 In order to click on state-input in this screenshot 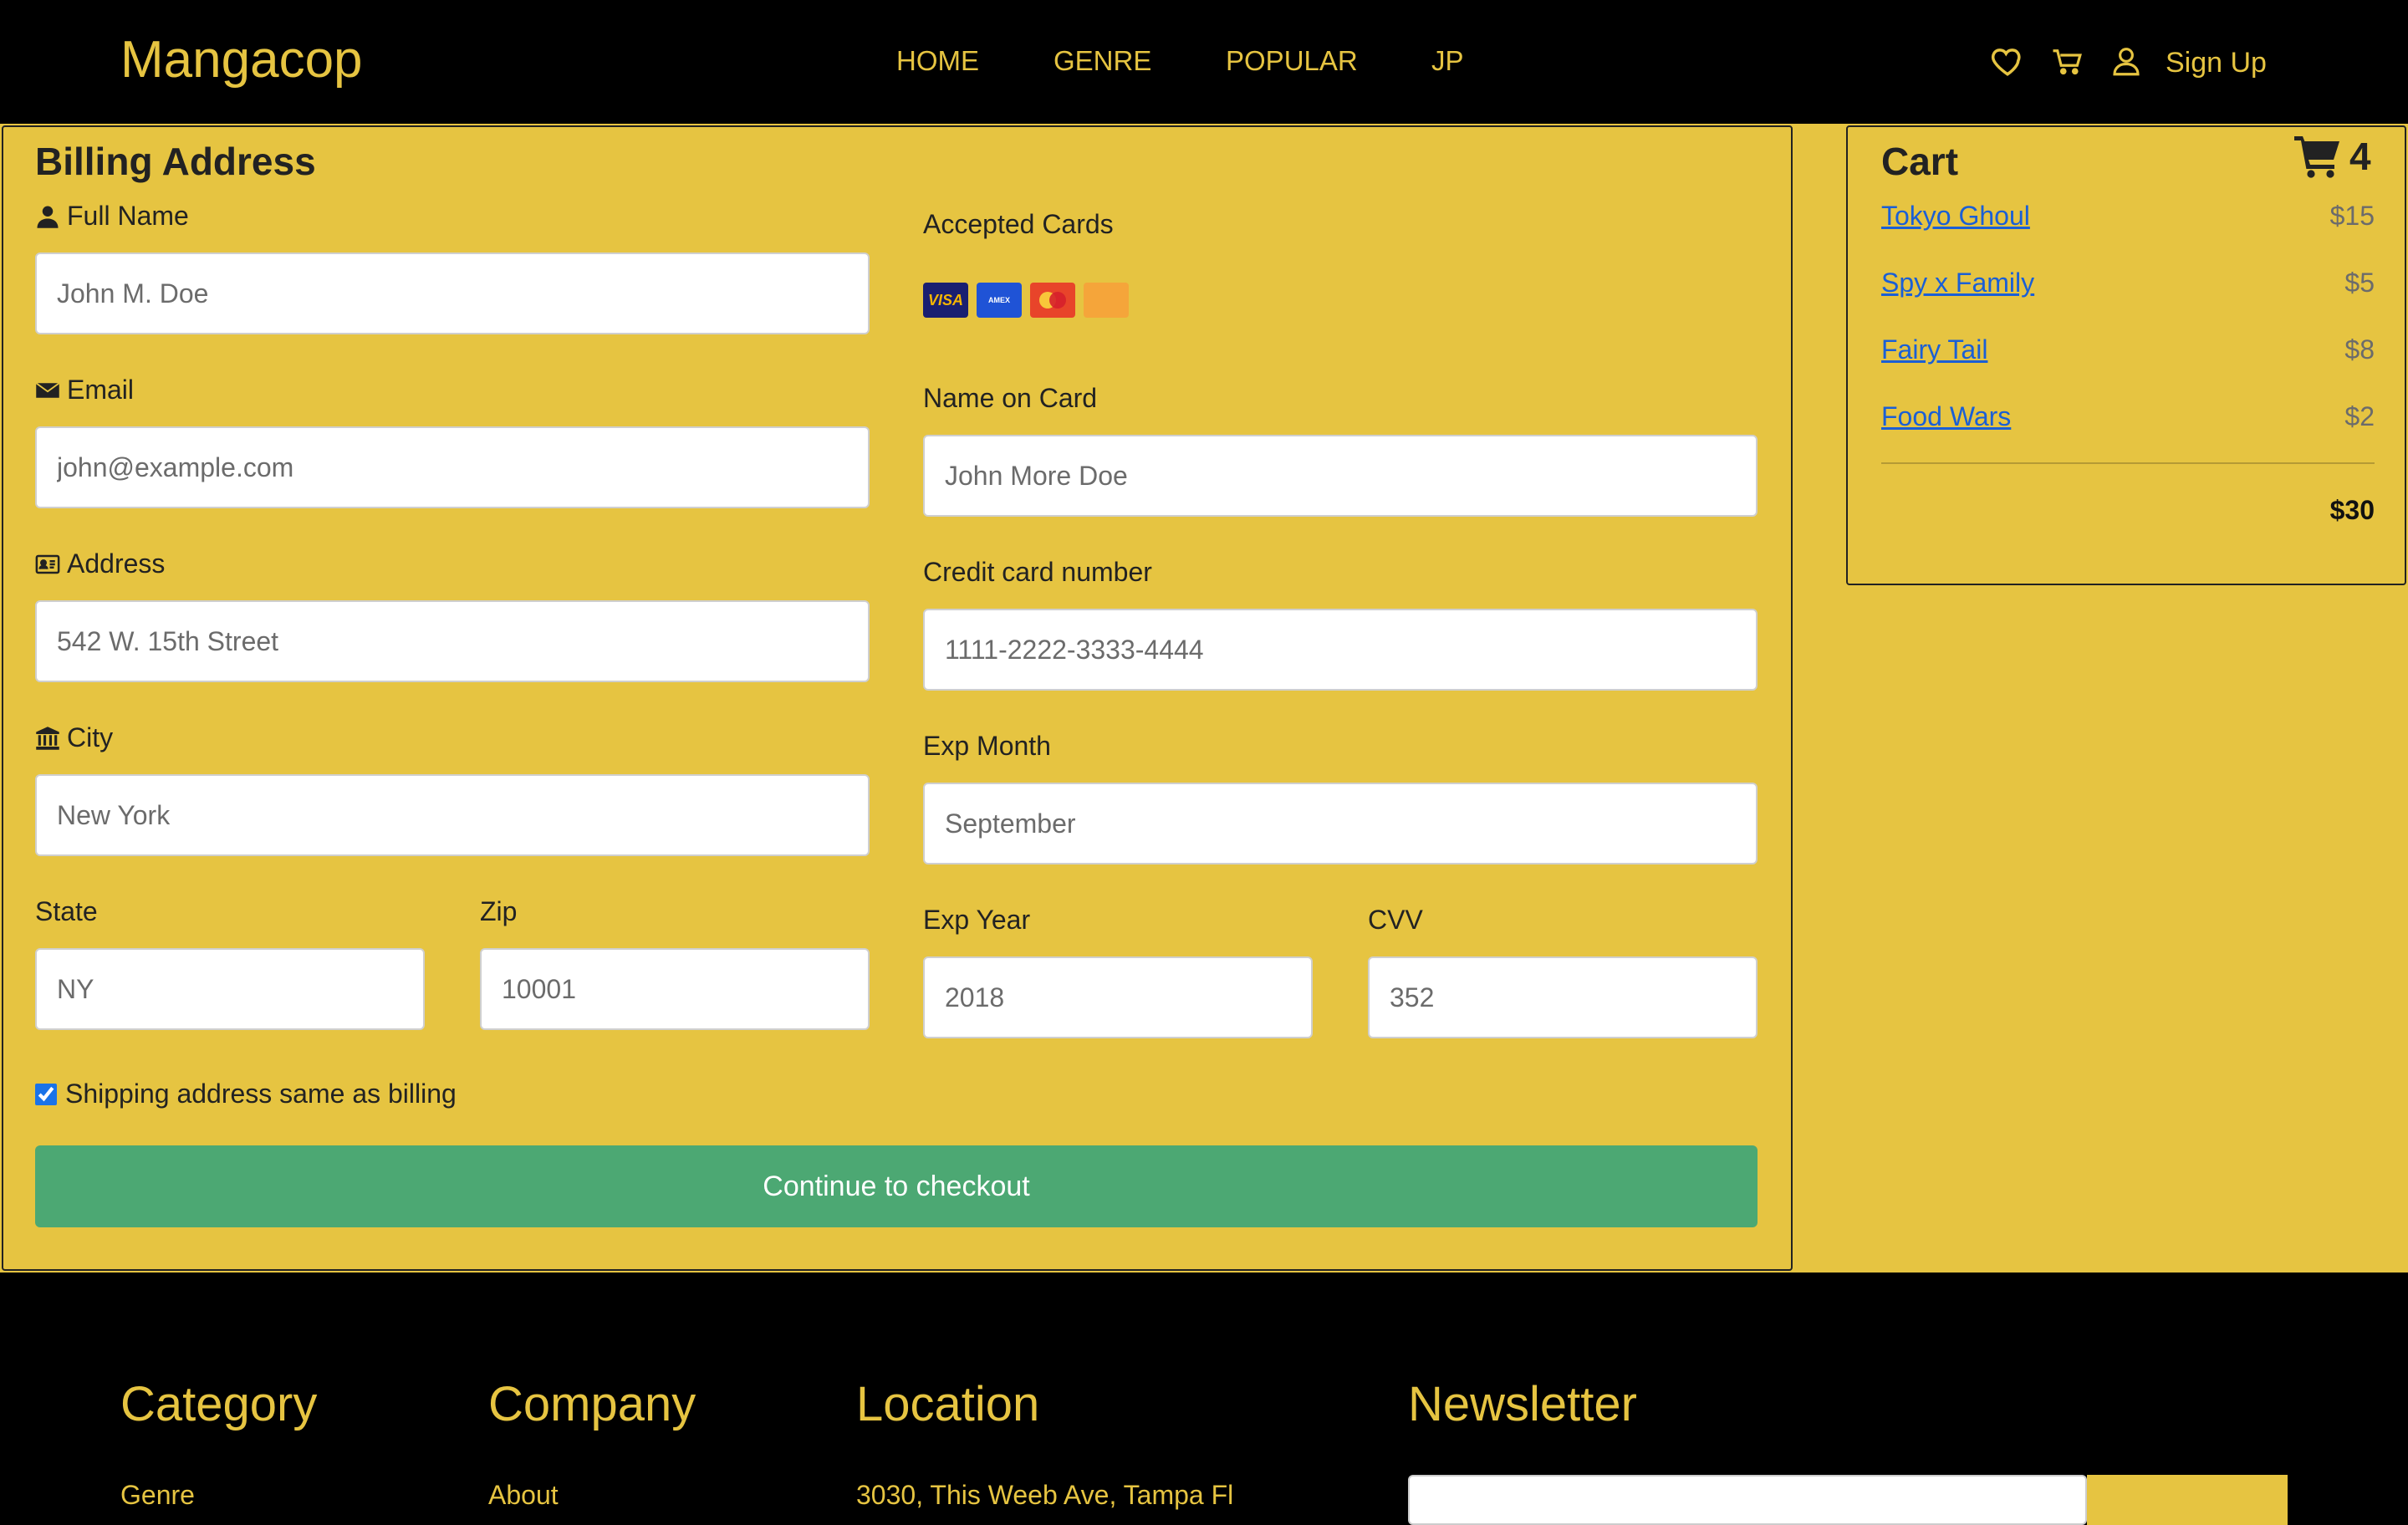, I will do `click(230, 989)`.